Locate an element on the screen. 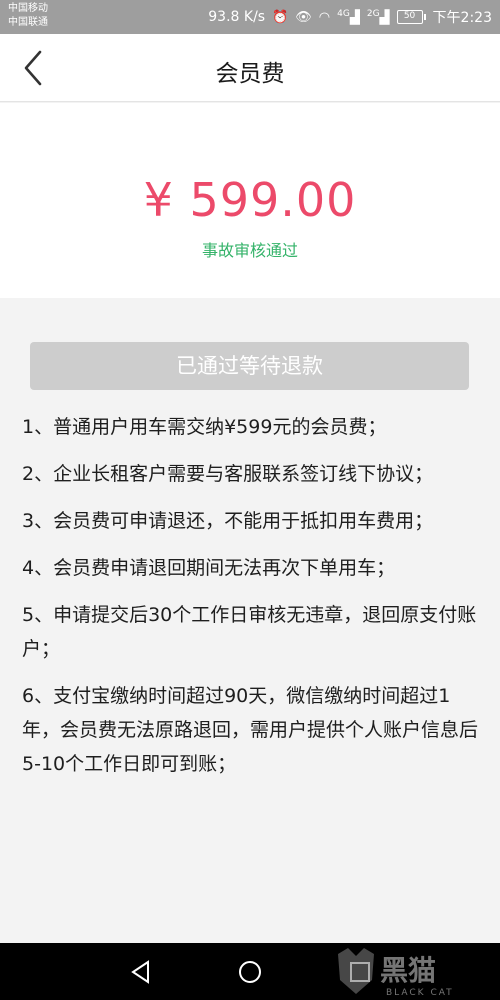 Image resolution: width=500 pixels, height=1000 pixels. triangle-back-icon is located at coordinates (140, 972).